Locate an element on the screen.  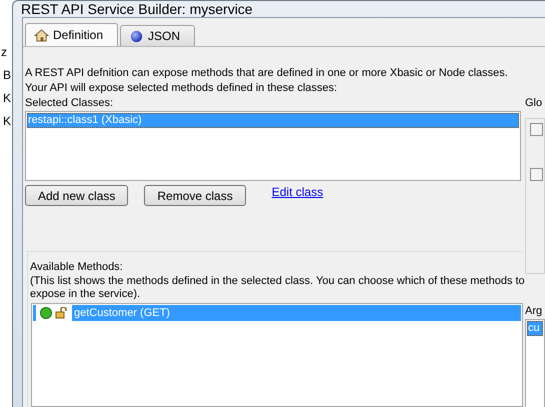
edit-class-link: Edit class is located at coordinates (298, 192).